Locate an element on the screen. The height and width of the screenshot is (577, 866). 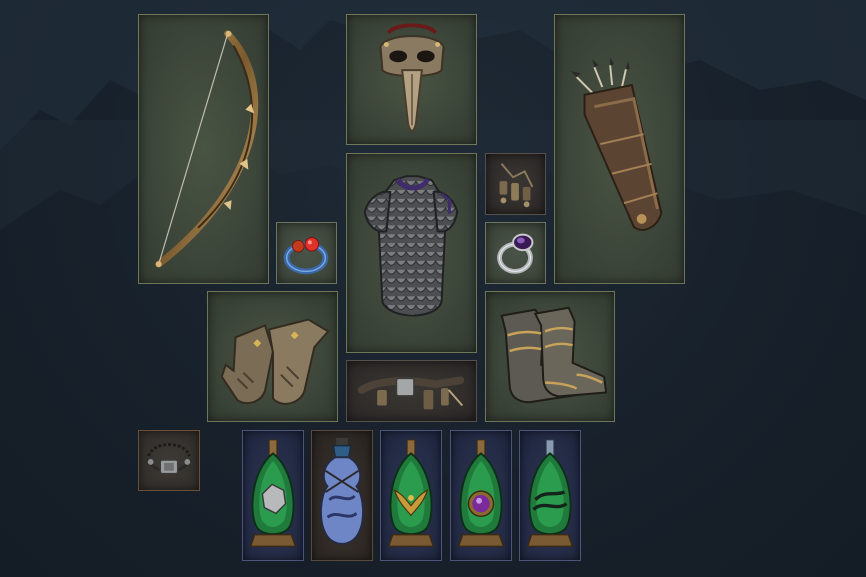
greaves-icon is located at coordinates (554, 355).